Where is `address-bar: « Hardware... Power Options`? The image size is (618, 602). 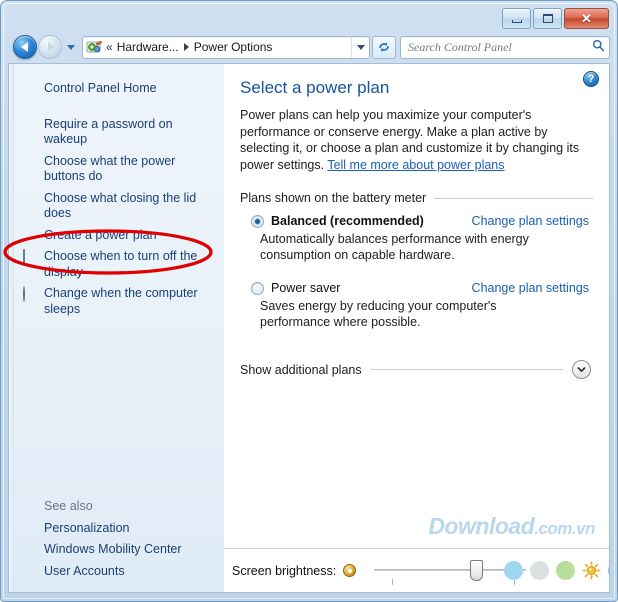
address-bar: « Hardware... Power Options is located at coordinates (226, 47).